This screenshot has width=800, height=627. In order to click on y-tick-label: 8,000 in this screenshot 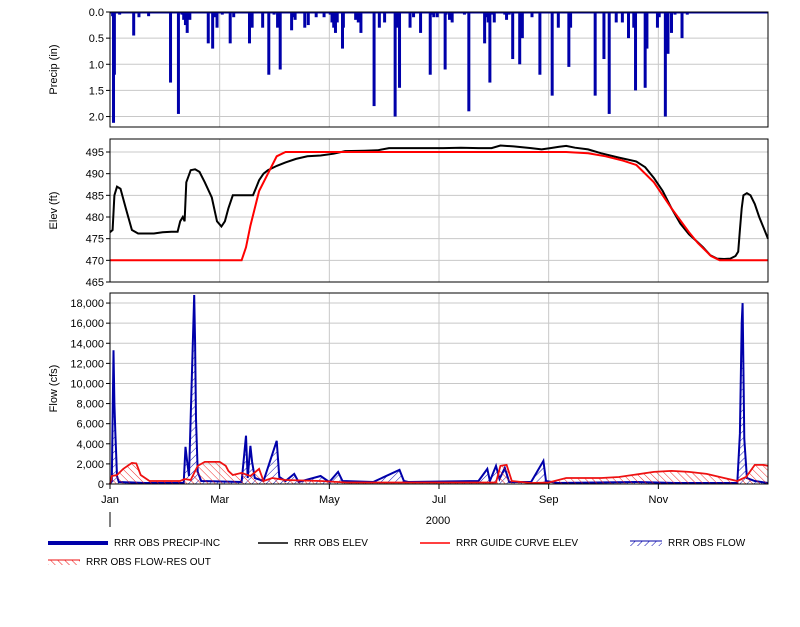, I will do `click(90, 405)`.